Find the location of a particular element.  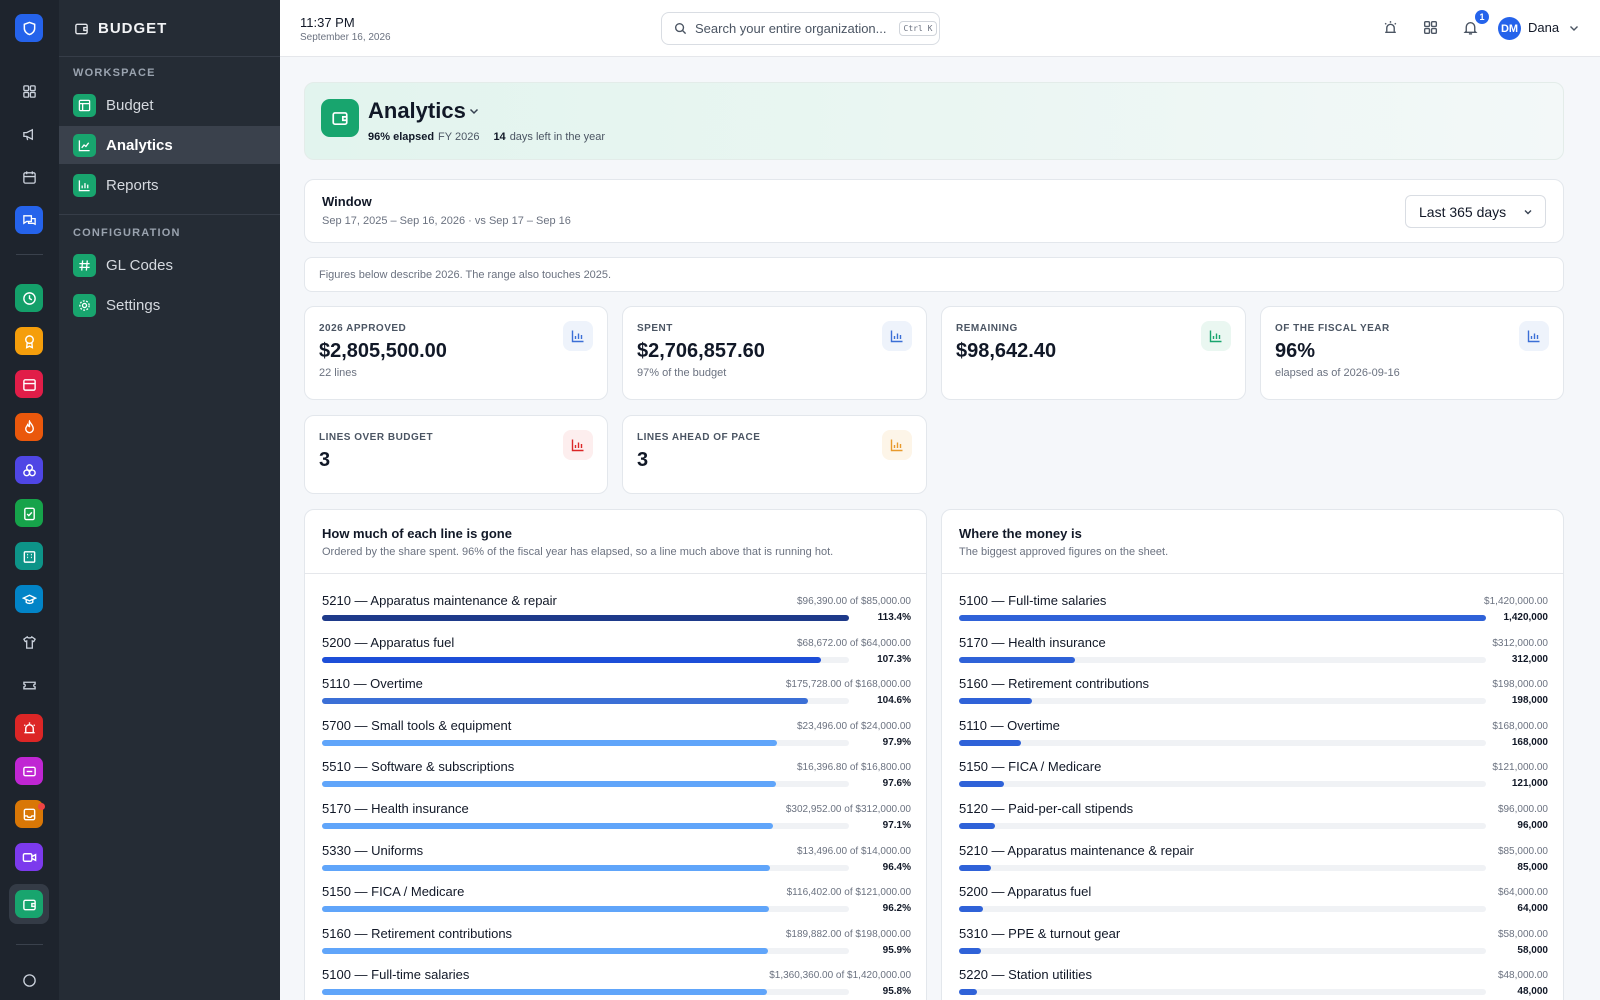

biohazard-icon is located at coordinates (29, 470).